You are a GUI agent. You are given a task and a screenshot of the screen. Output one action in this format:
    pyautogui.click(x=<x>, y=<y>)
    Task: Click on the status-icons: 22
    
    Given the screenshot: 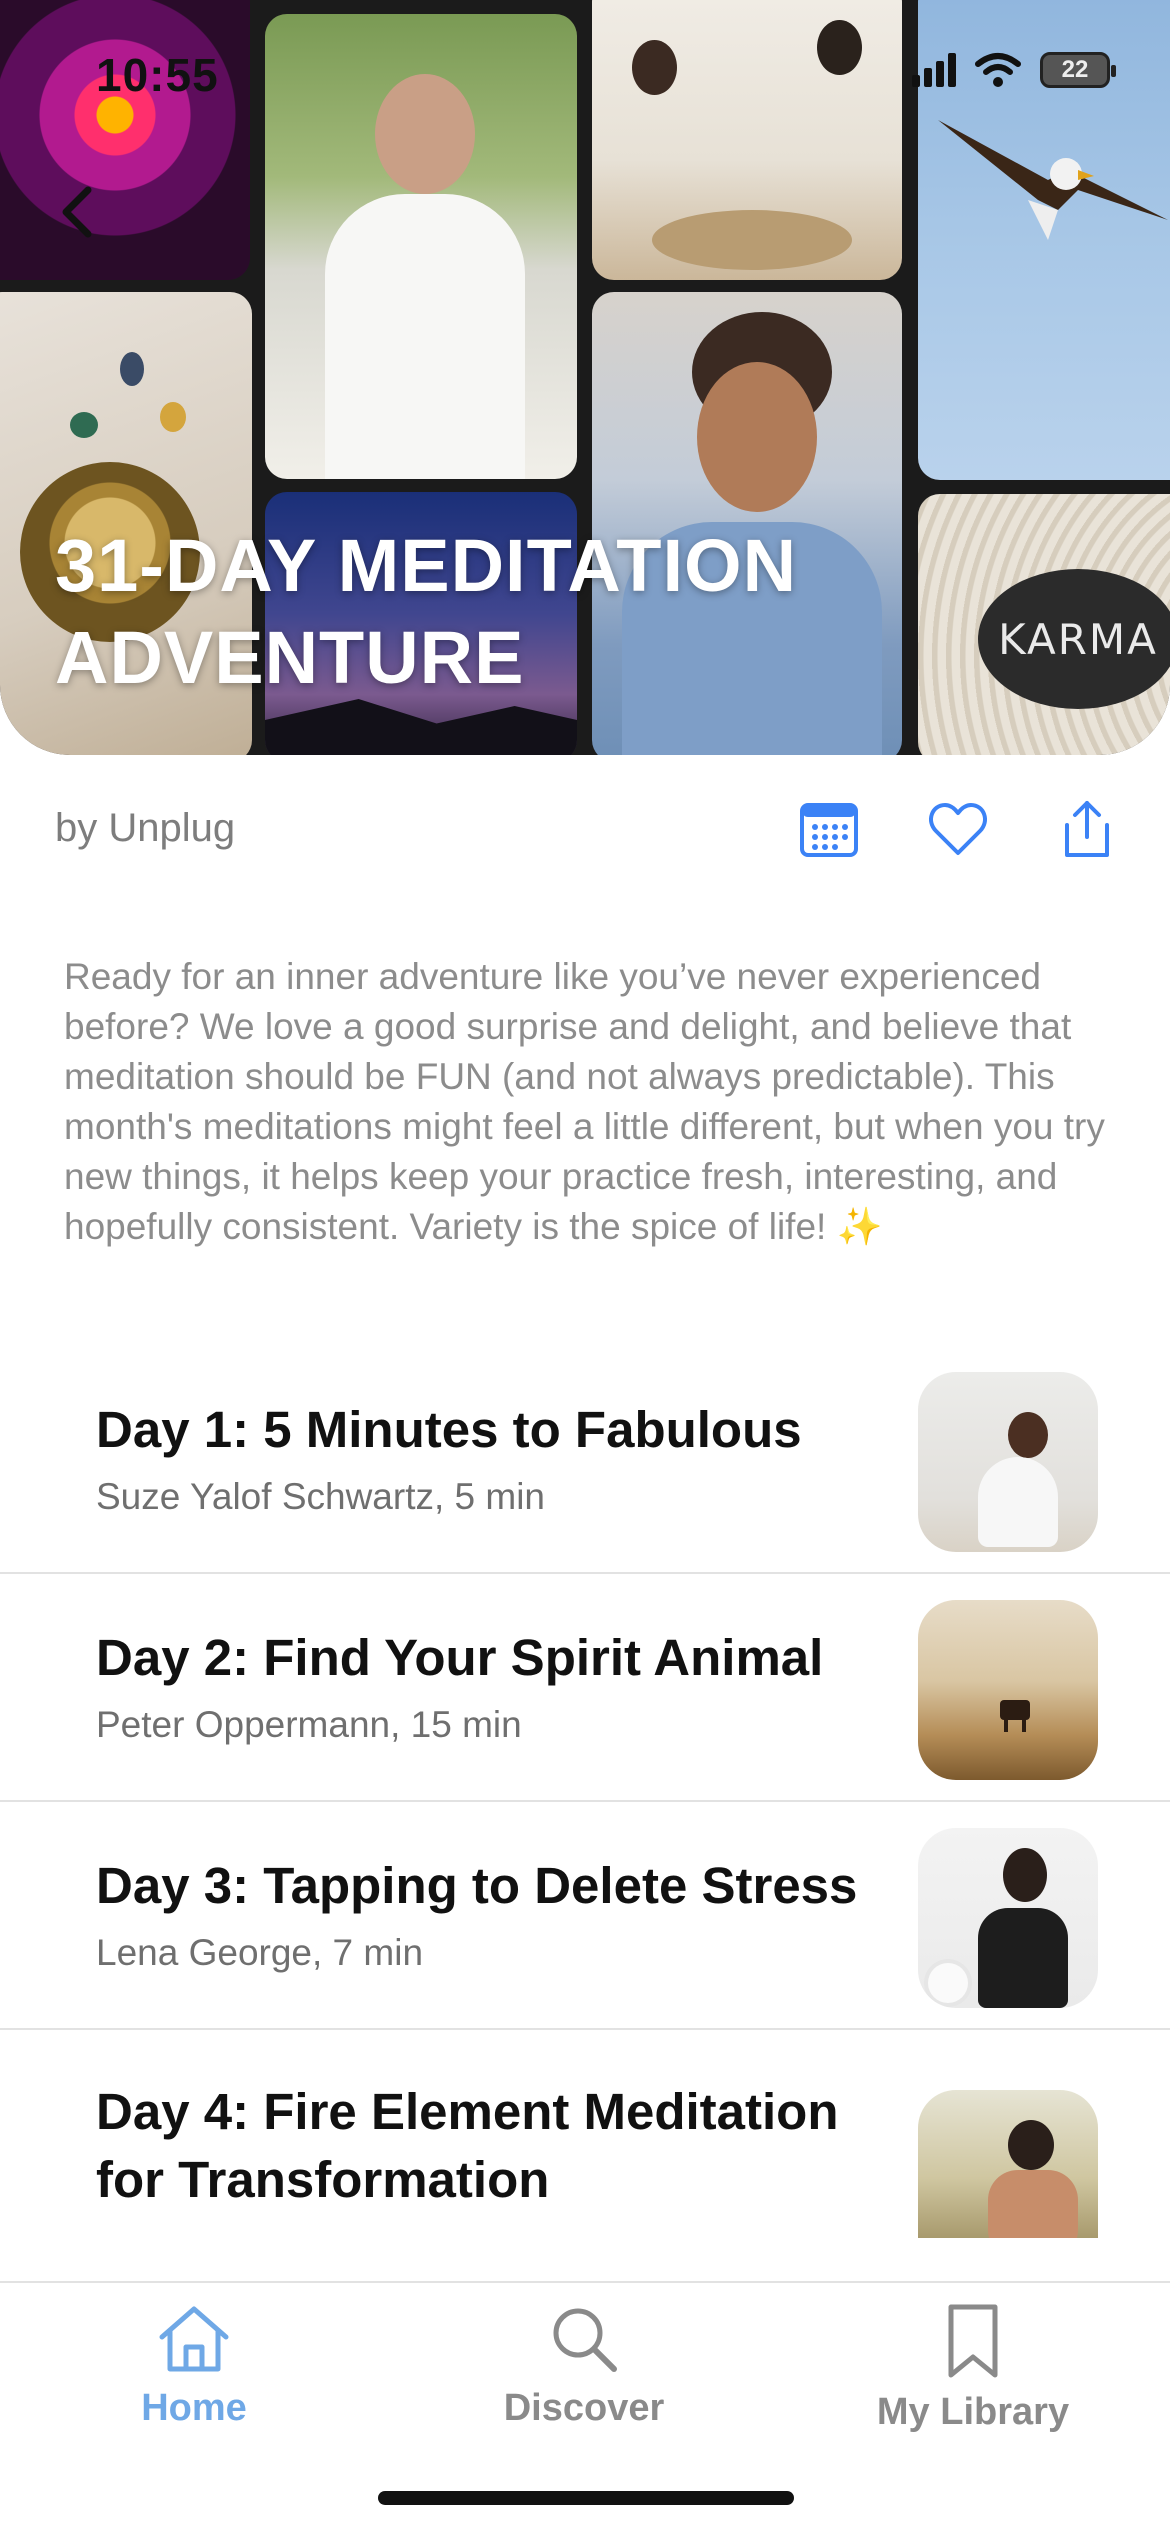 What is the action you would take?
    pyautogui.click(x=1014, y=70)
    